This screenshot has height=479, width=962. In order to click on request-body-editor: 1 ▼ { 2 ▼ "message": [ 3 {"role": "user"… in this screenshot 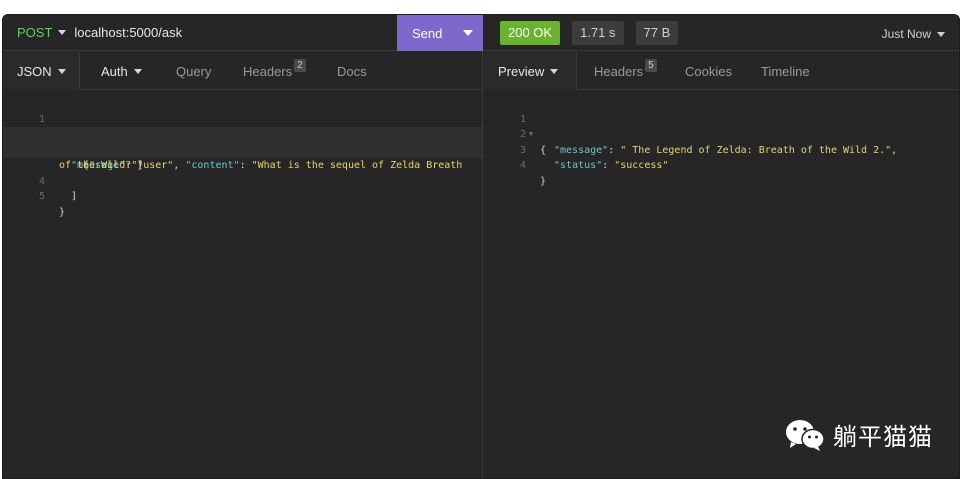, I will do `click(242, 157)`.